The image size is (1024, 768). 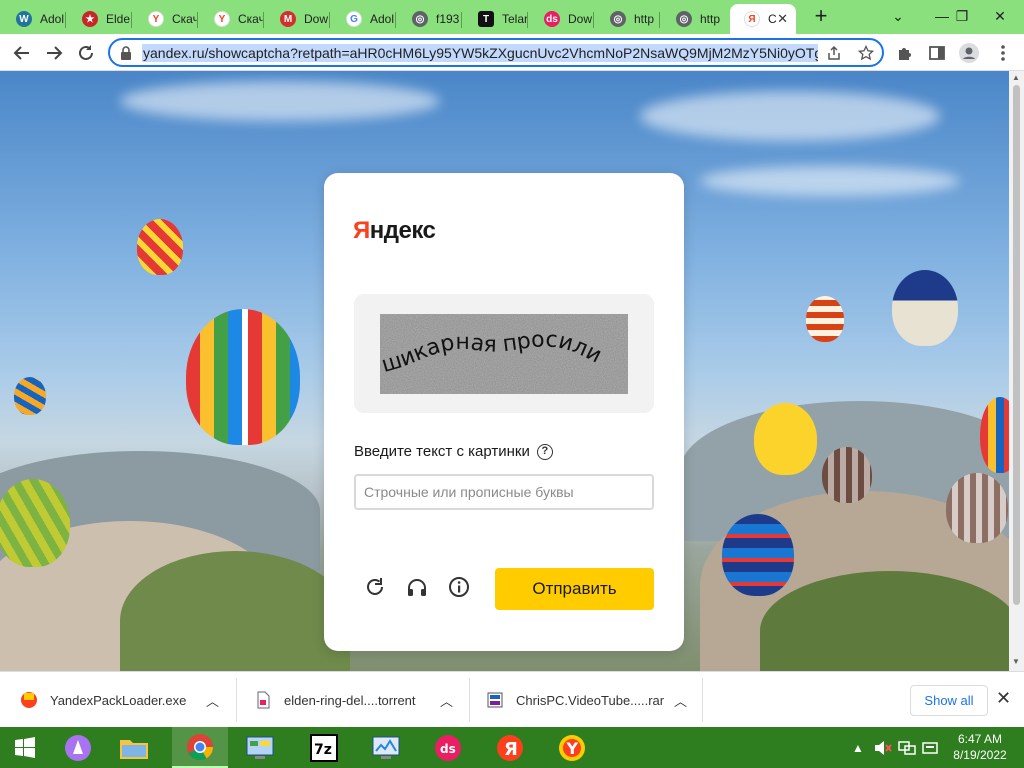 I want to click on download-item: elden-ring-del....torrent, so click(x=335, y=700).